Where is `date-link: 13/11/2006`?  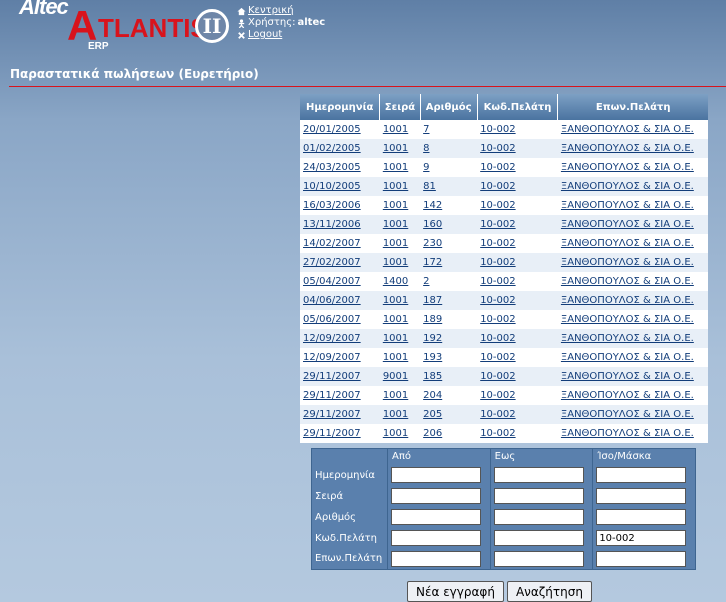 date-link: 13/11/2006 is located at coordinates (332, 224).